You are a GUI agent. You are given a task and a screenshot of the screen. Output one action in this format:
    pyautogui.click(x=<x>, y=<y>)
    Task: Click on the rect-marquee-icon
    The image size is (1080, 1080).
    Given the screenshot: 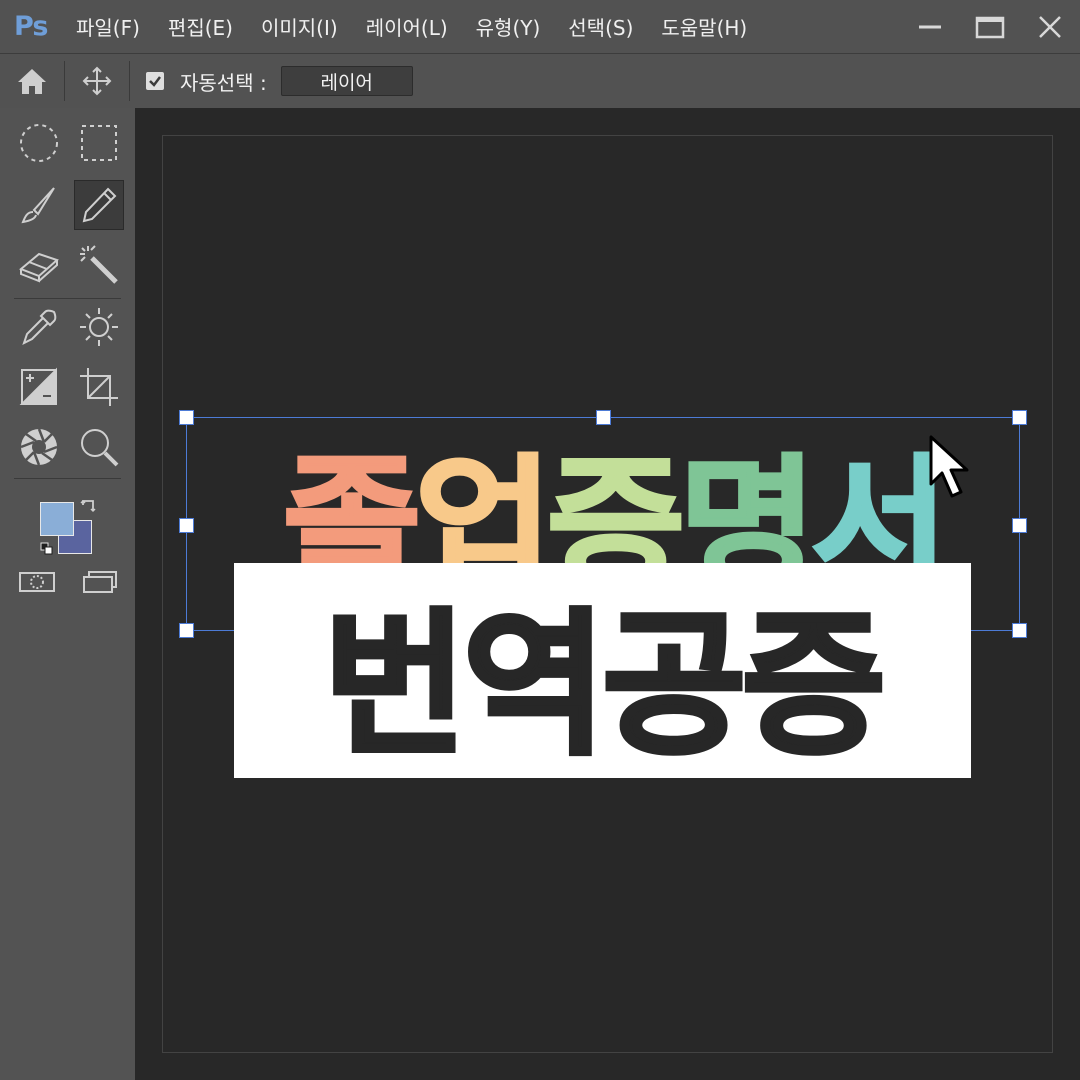 What is the action you would take?
    pyautogui.click(x=99, y=143)
    